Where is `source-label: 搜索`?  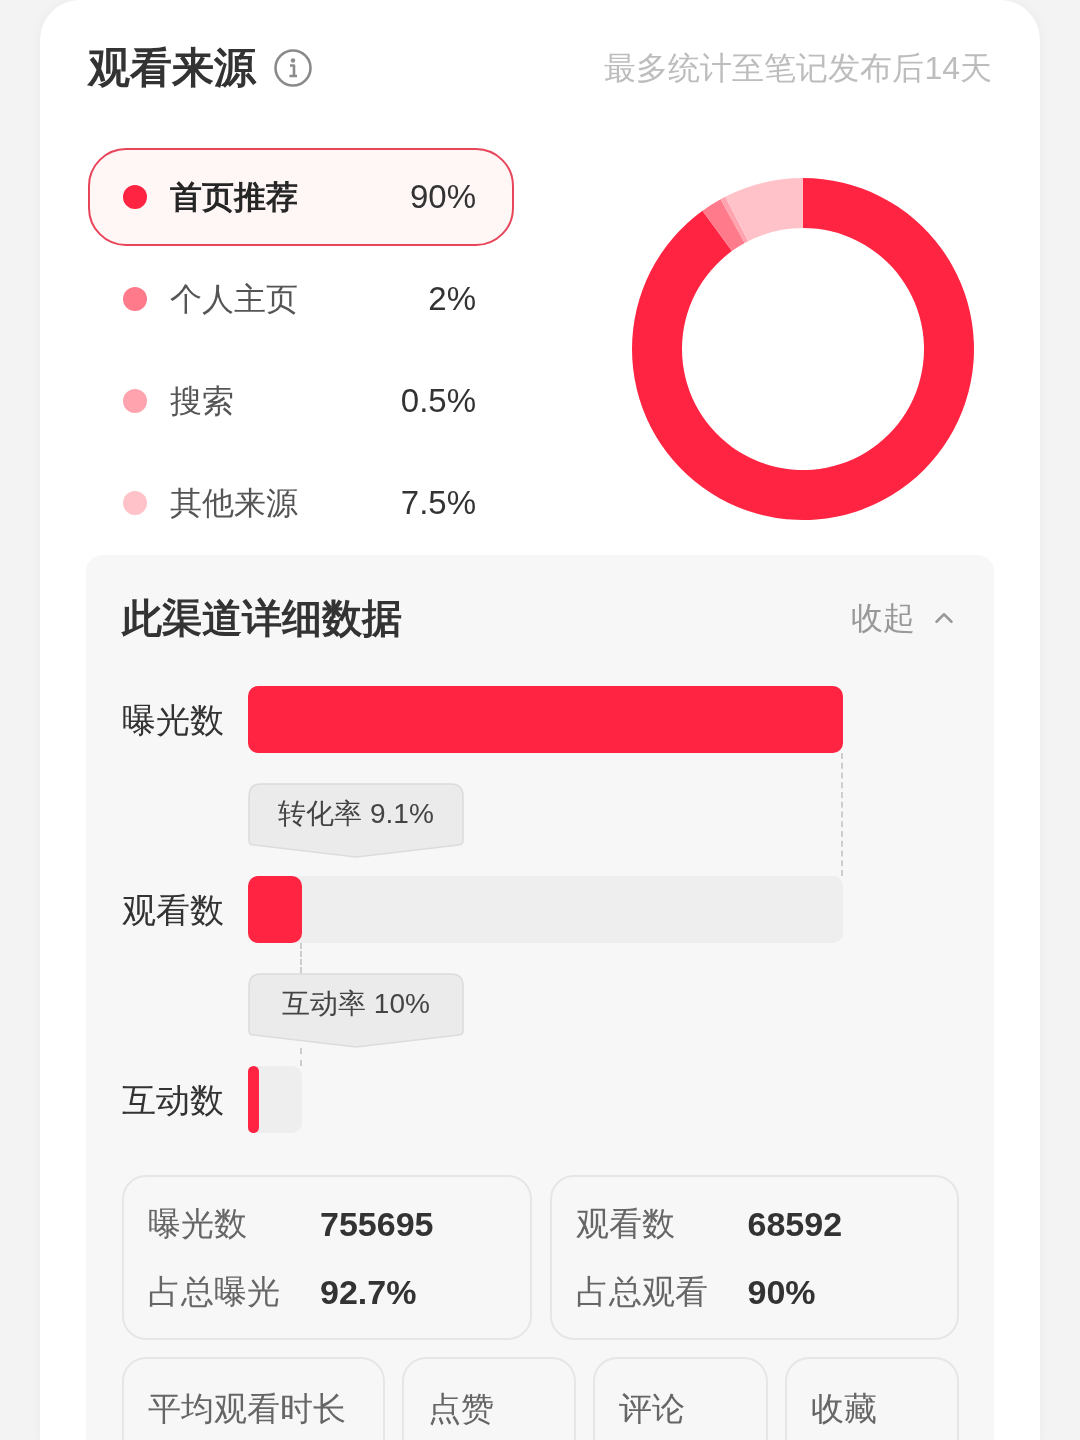 source-label: 搜索 is located at coordinates (202, 401).